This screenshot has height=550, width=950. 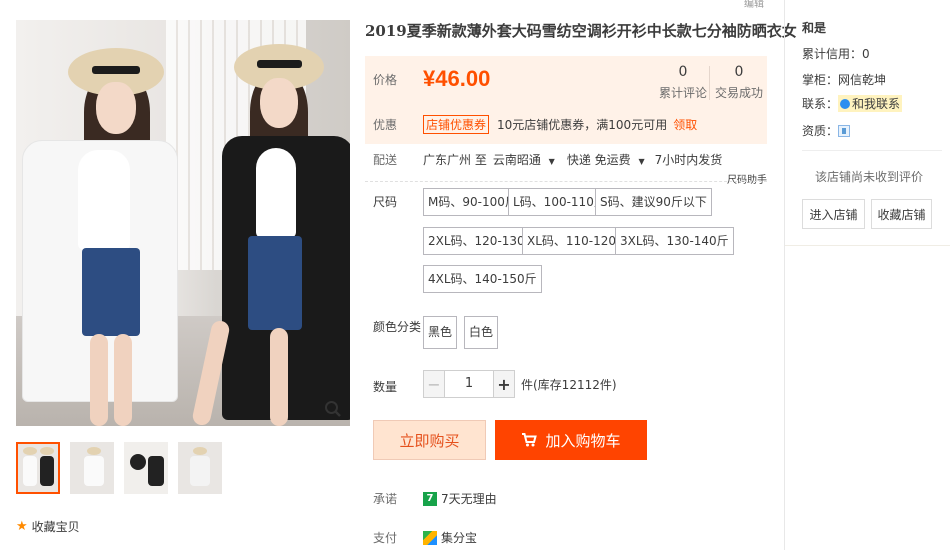 What do you see at coordinates (430, 498) in the screenshot?
I see `seven-day-return-icon: 7` at bounding box center [430, 498].